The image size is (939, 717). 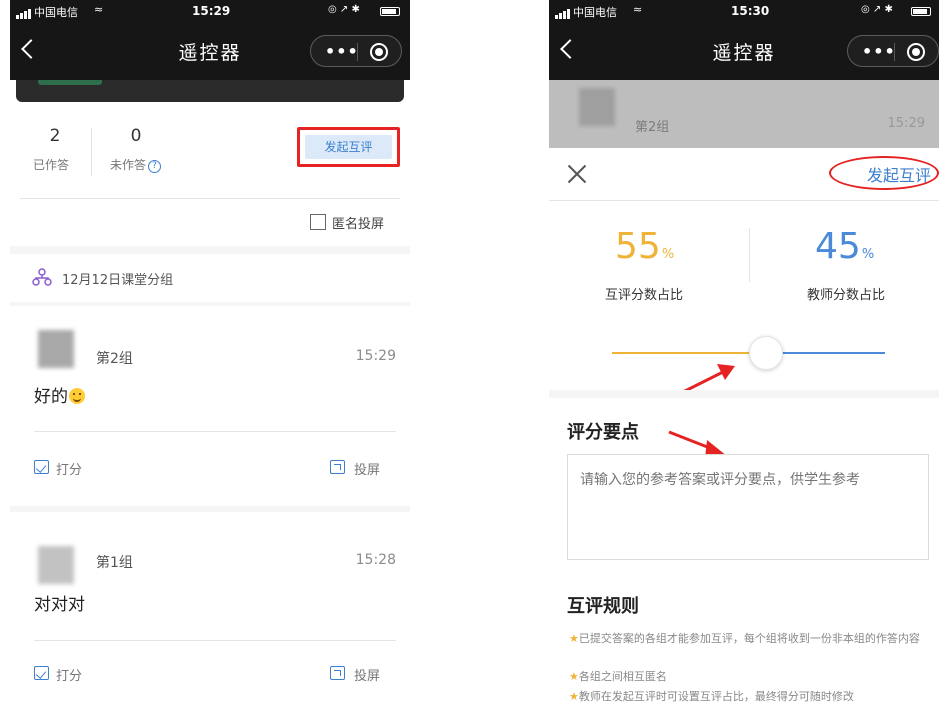 I want to click on unanswered-label-wrap: 未作答?, so click(x=136, y=164).